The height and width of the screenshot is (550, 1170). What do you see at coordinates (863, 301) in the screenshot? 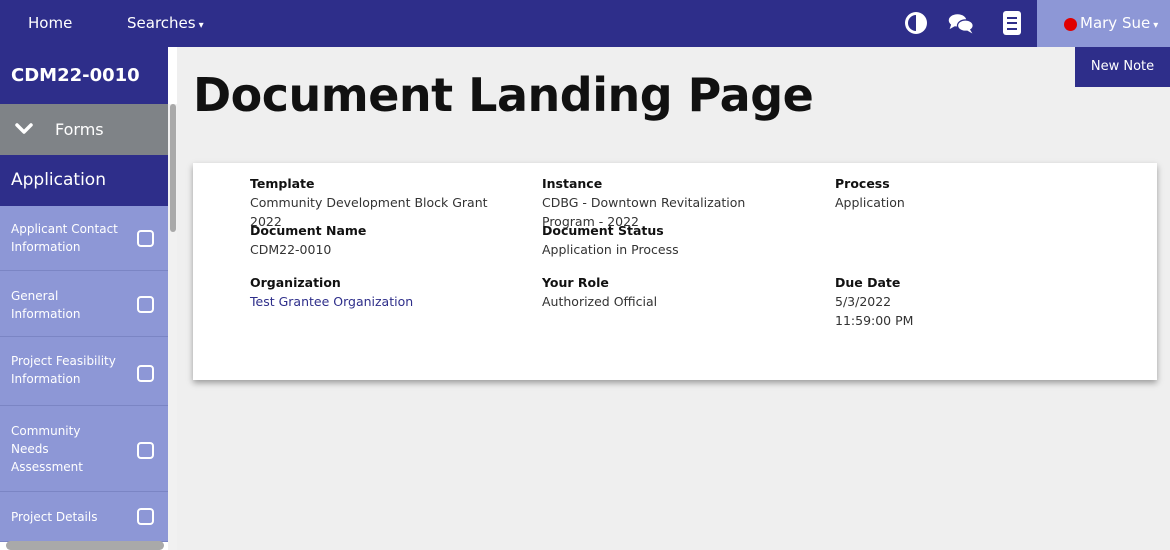
I see `due-date-value: 5/3/2022` at bounding box center [863, 301].